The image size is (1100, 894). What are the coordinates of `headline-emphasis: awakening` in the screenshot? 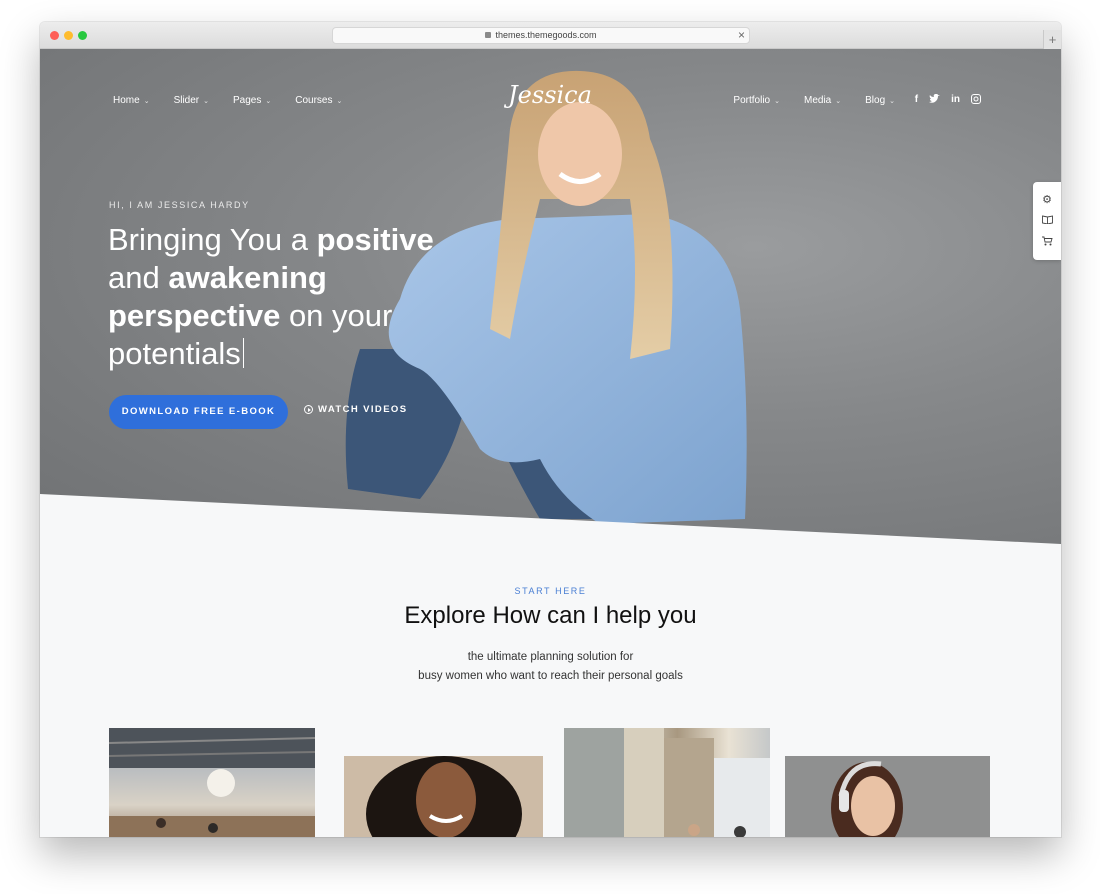 It's located at (247, 277).